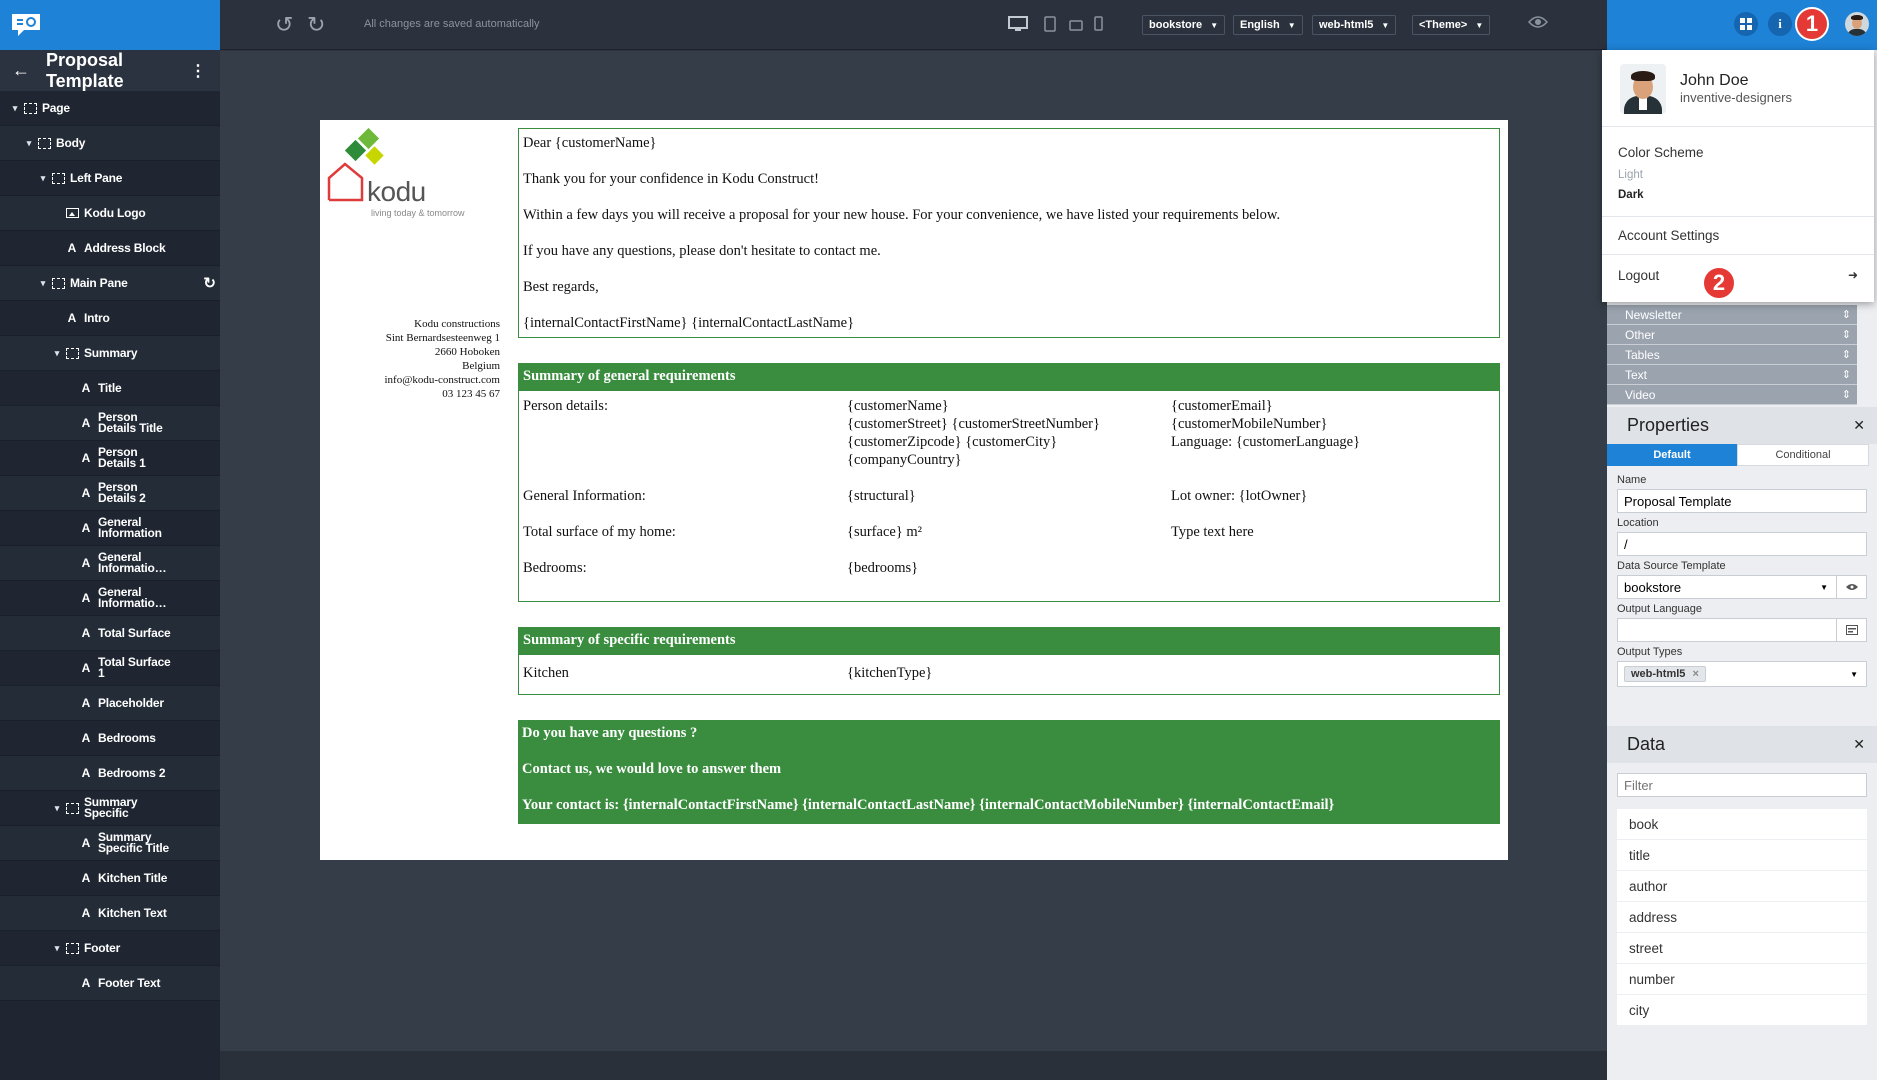 The width and height of the screenshot is (1877, 1080). What do you see at coordinates (452, 24) in the screenshot?
I see `save-status: All changes are saved automatically` at bounding box center [452, 24].